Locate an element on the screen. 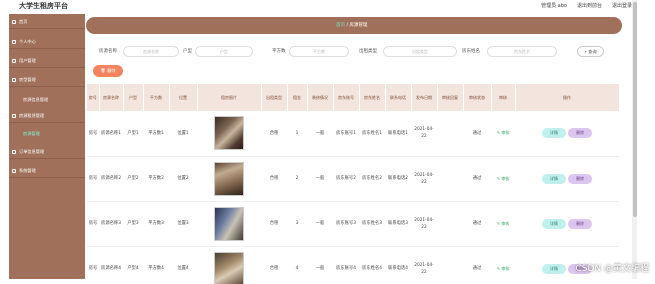 This screenshot has height=284, width=655. col-header: 平方数 is located at coordinates (156, 97).